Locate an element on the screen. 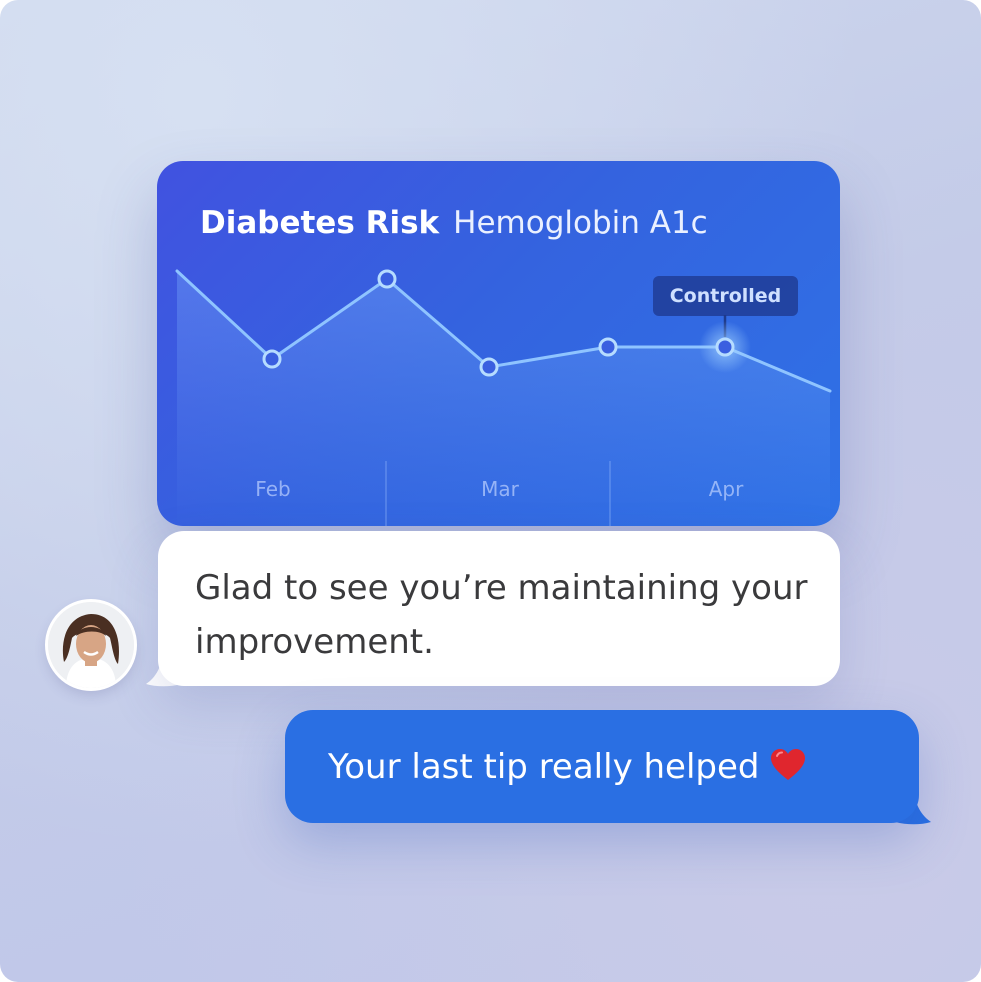  outgoing-message-text: Your last tip really helped is located at coordinates (544, 767).